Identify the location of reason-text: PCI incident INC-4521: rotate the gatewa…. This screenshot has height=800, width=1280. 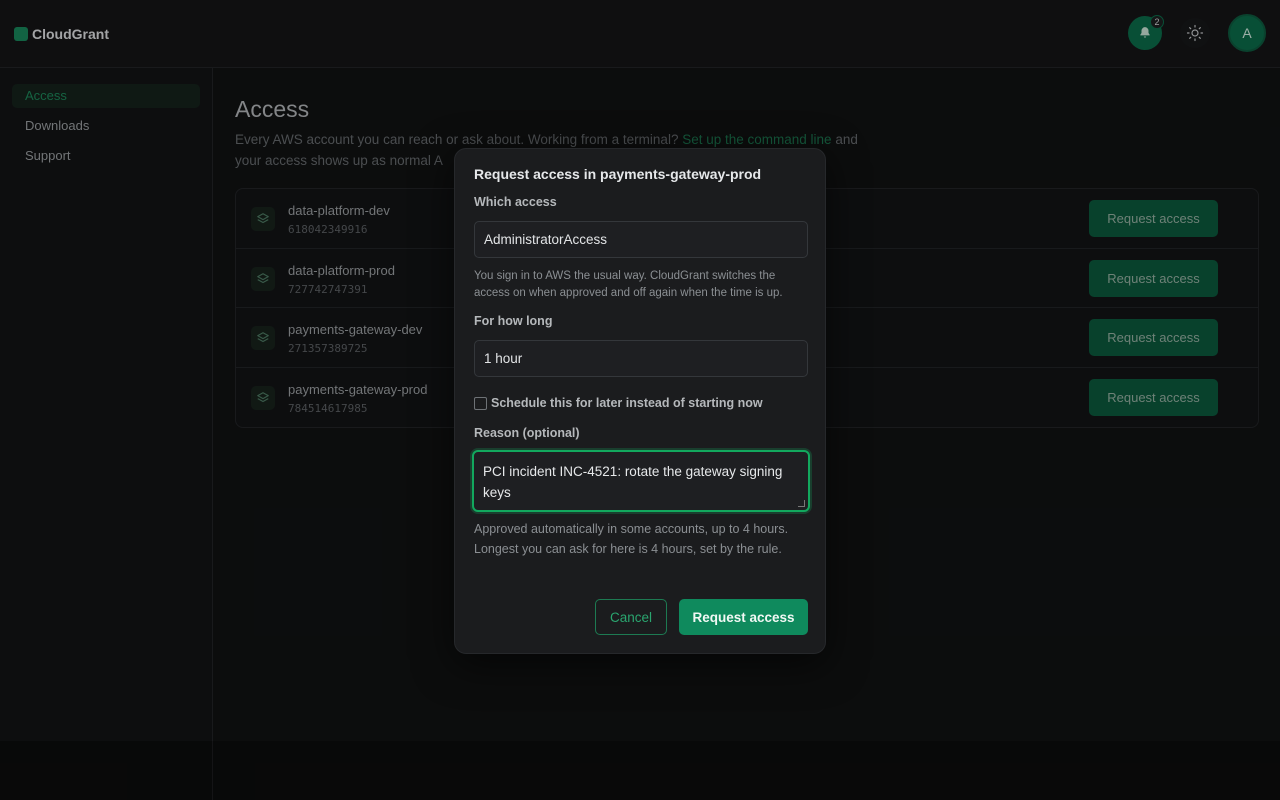
(633, 482).